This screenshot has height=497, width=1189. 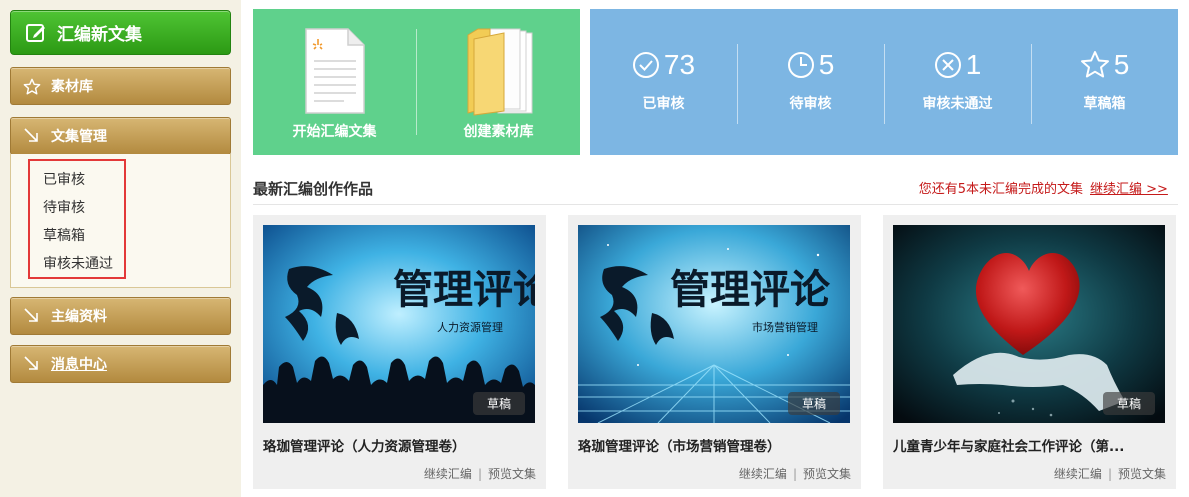 I want to click on collection-card: 草稿 儿童青少年与家庭社会工作评论（第... 继续汇编 | 预览文集, so click(x=1029, y=352).